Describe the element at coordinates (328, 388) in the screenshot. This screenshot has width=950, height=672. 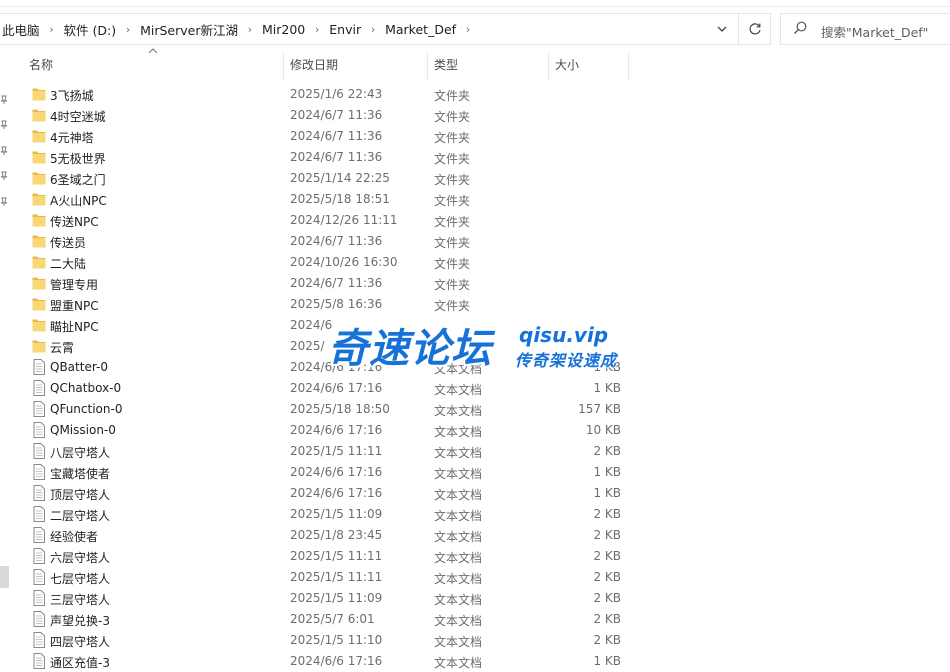
I see `list-item: QChatbox-0 2024/6/6 17:16 文本文档 1 KB` at that location.